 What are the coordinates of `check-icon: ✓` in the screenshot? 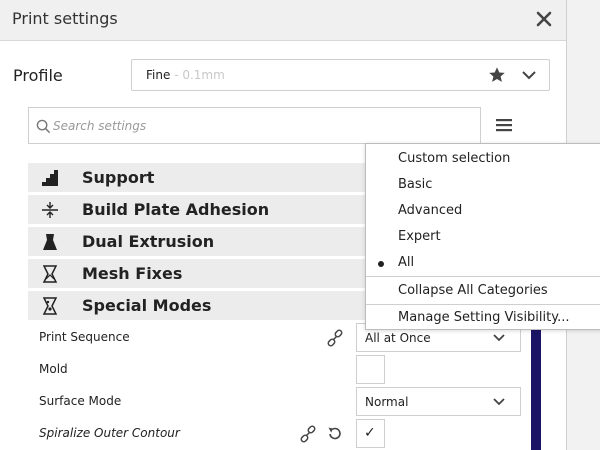 It's located at (370, 433).